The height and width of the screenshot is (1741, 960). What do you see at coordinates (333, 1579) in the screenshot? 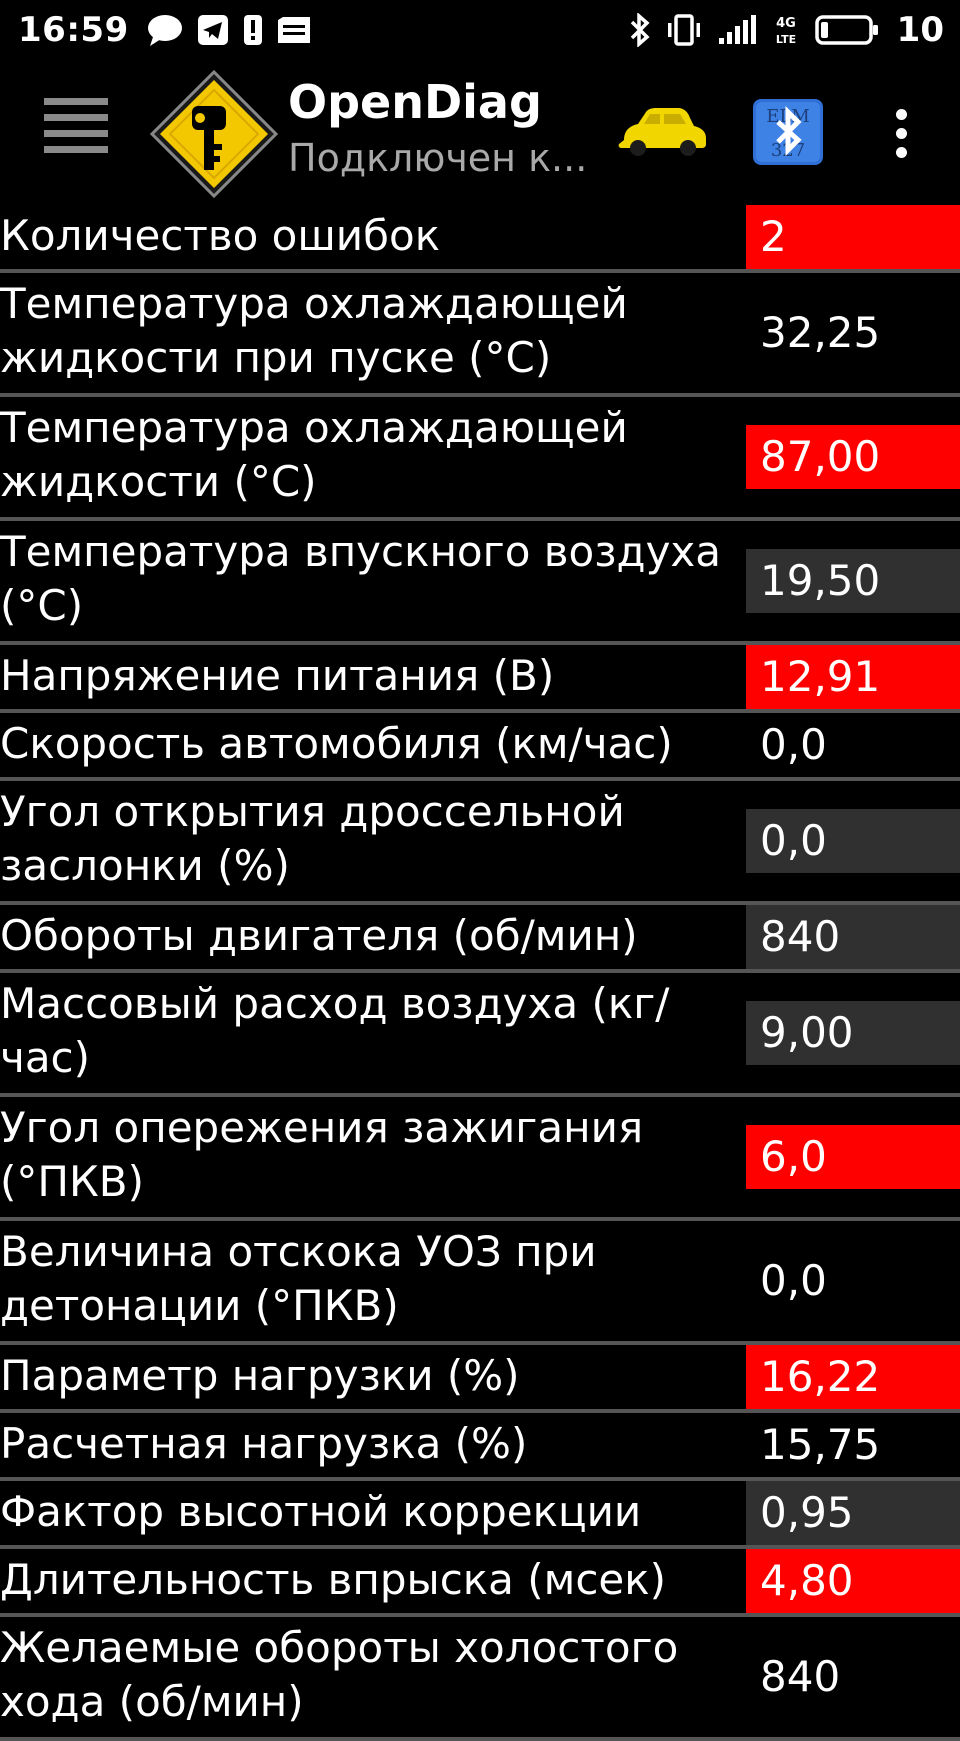
I see `parameter-label: Длительность впрыска (мсек)` at bounding box center [333, 1579].